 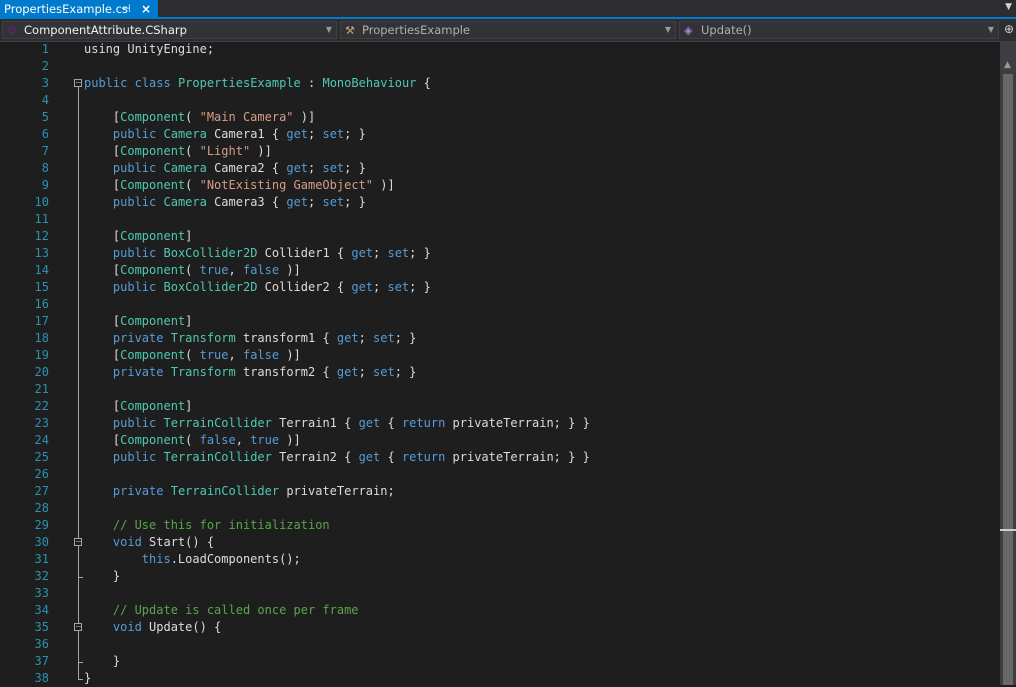 What do you see at coordinates (189, 236) in the screenshot?
I see `code-token: ]` at bounding box center [189, 236].